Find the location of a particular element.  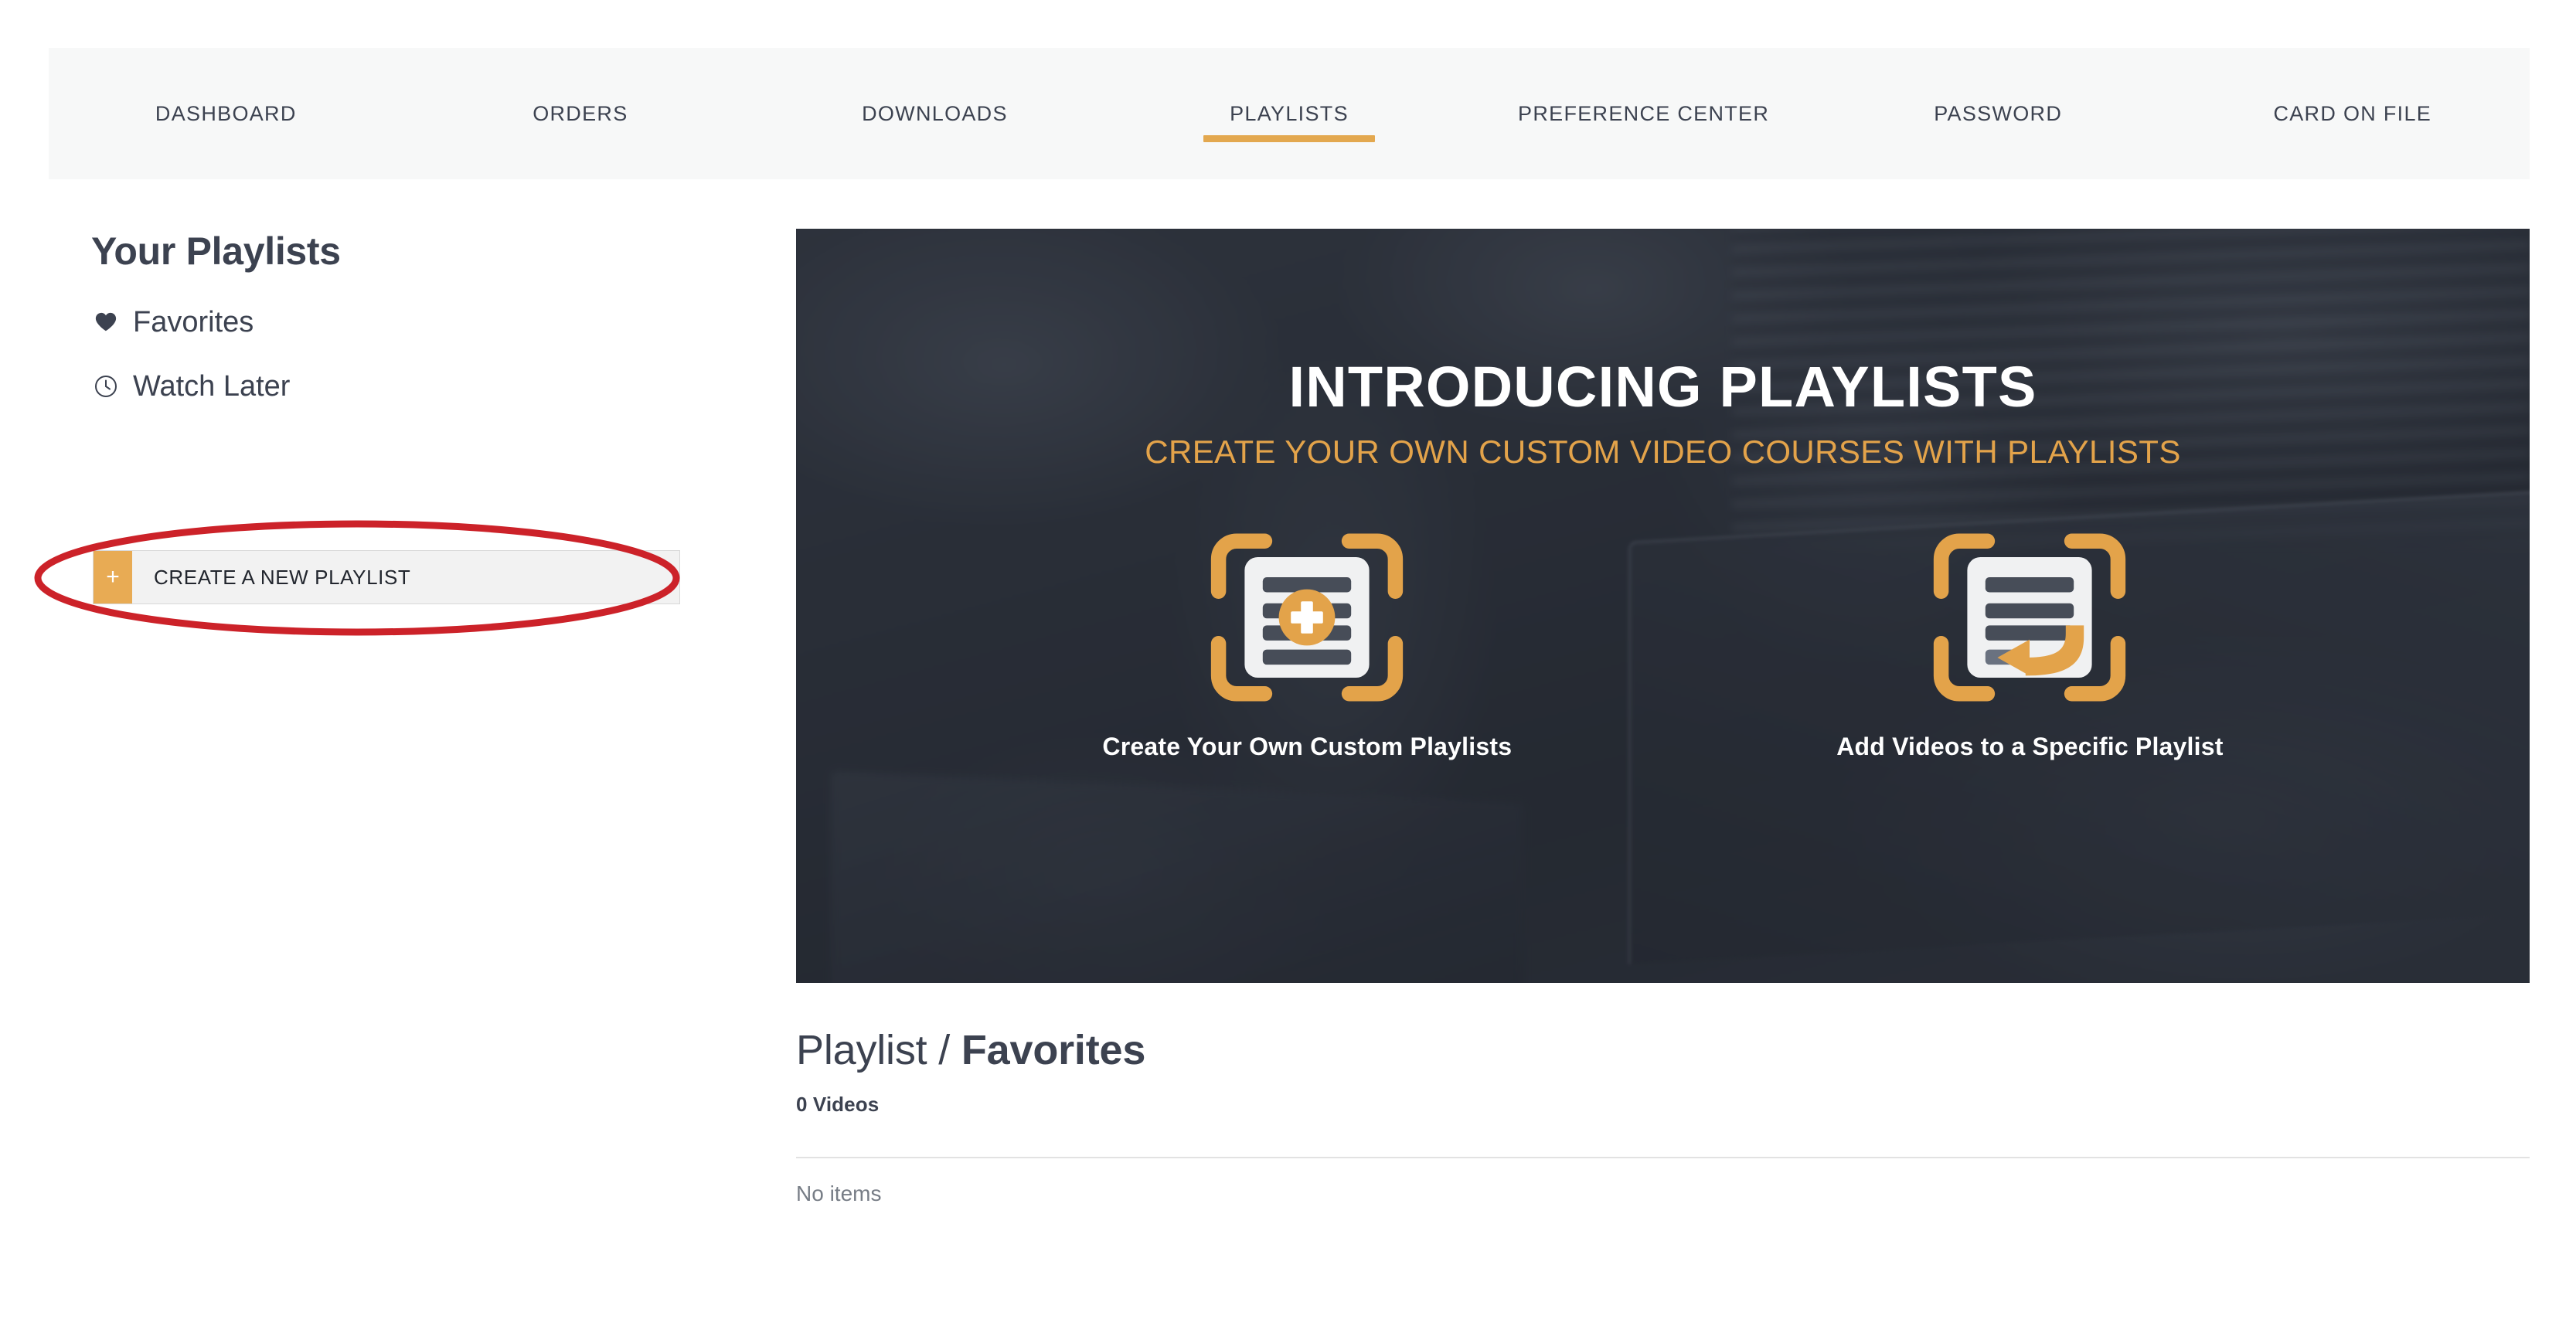

playlist-empty-message: No items is located at coordinates (839, 1194).